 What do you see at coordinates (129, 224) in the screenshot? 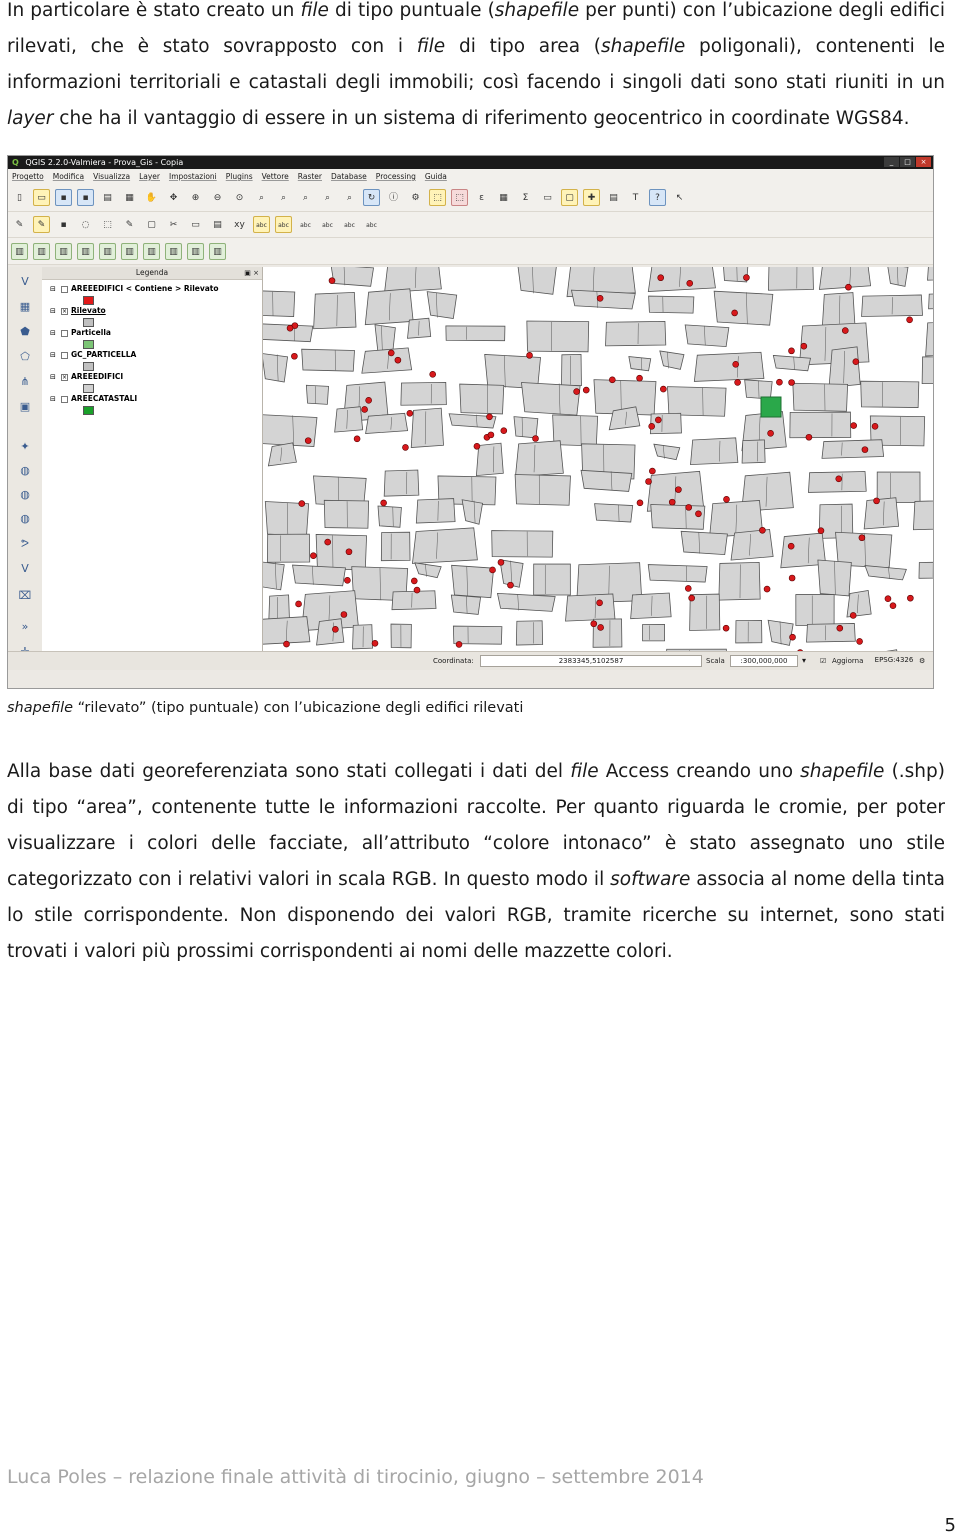
I see `node-tool-icon: ✎` at bounding box center [129, 224].